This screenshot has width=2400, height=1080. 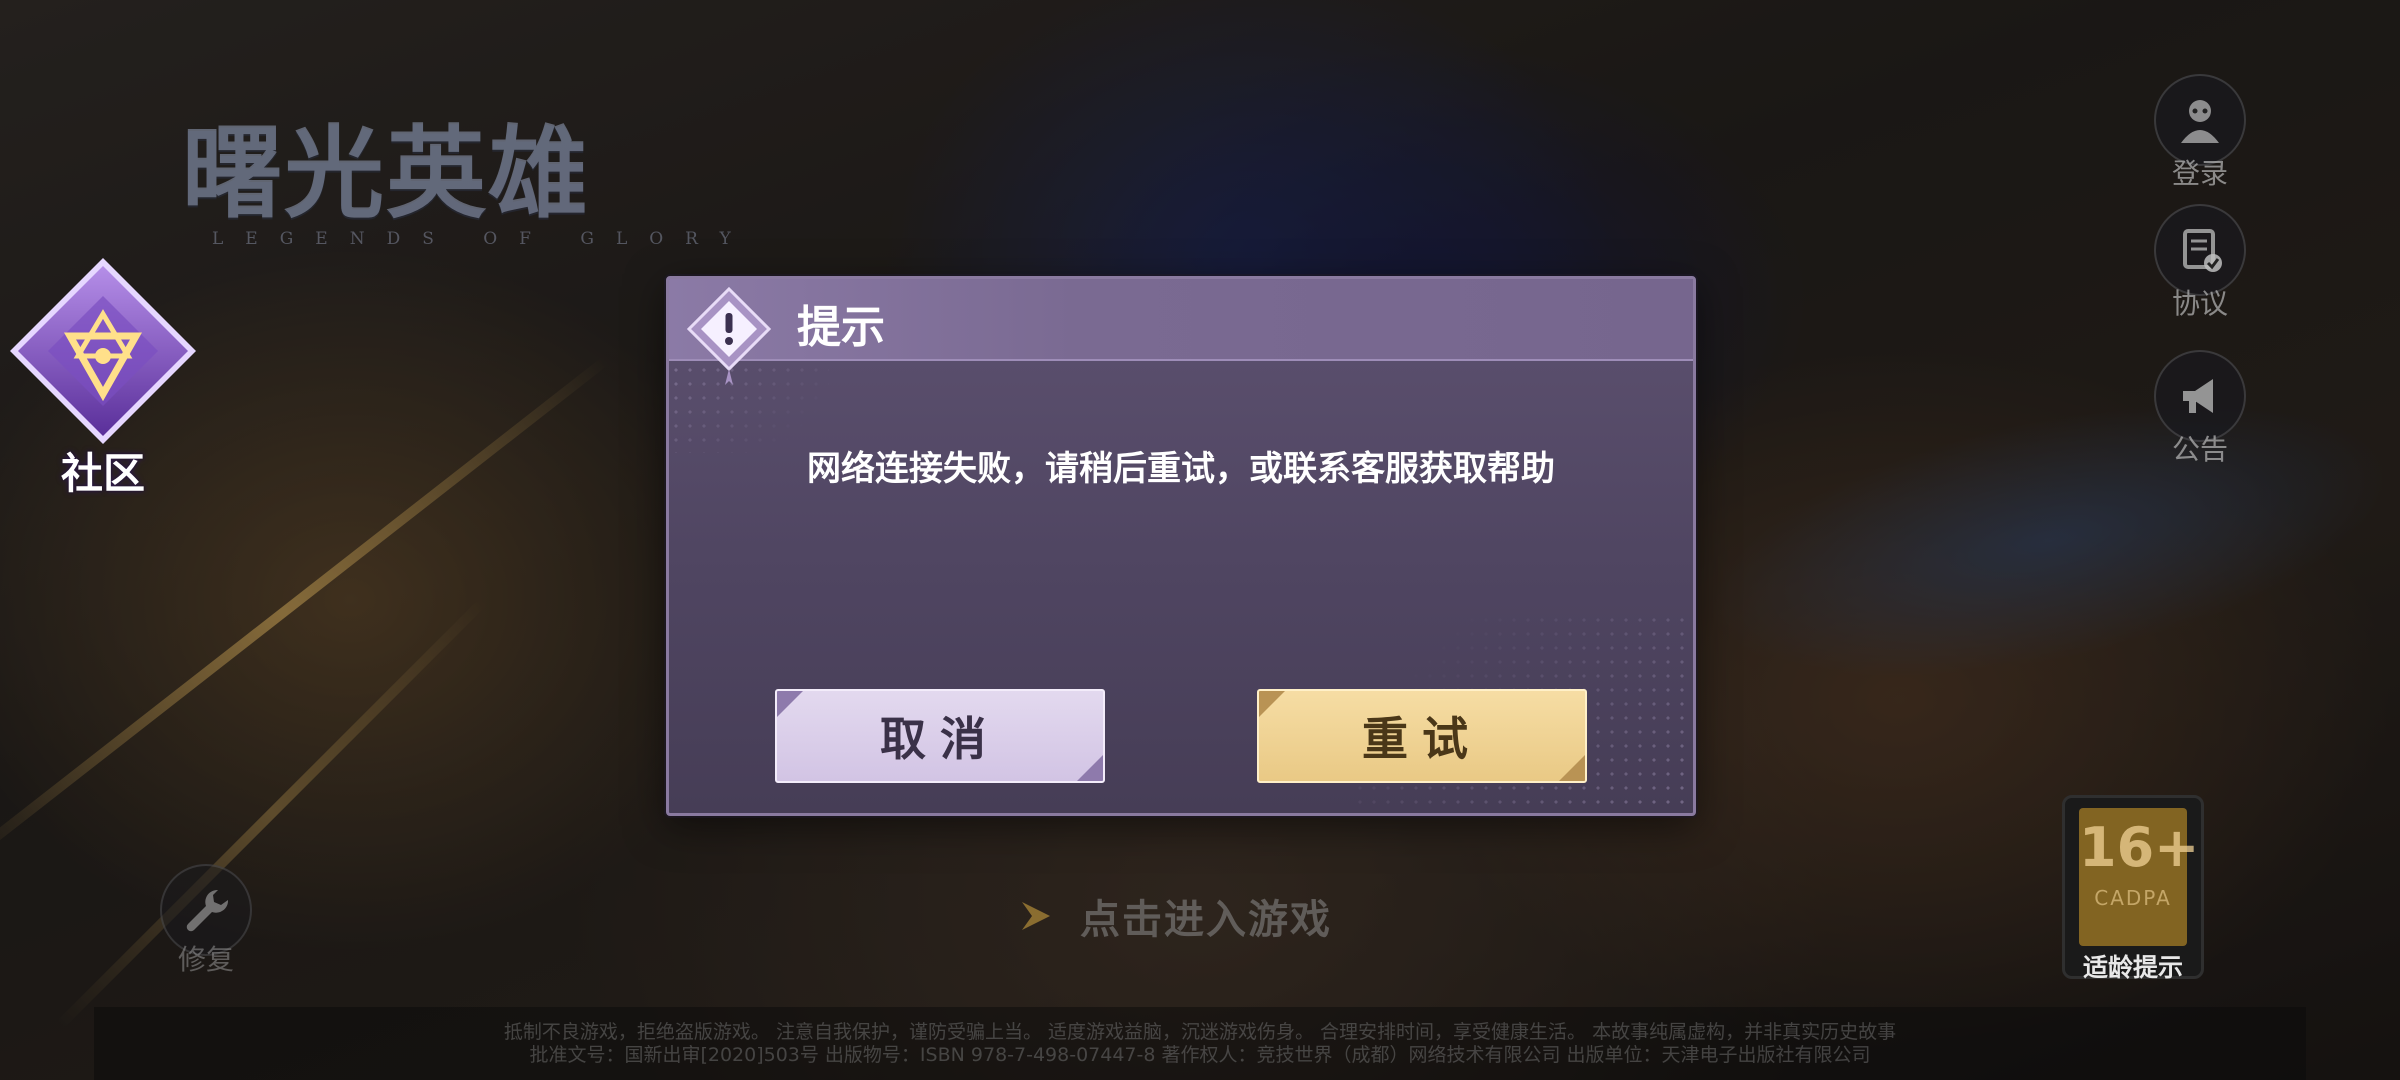 I want to click on enter-game-button: 点击进入游戏, so click(x=1175, y=916).